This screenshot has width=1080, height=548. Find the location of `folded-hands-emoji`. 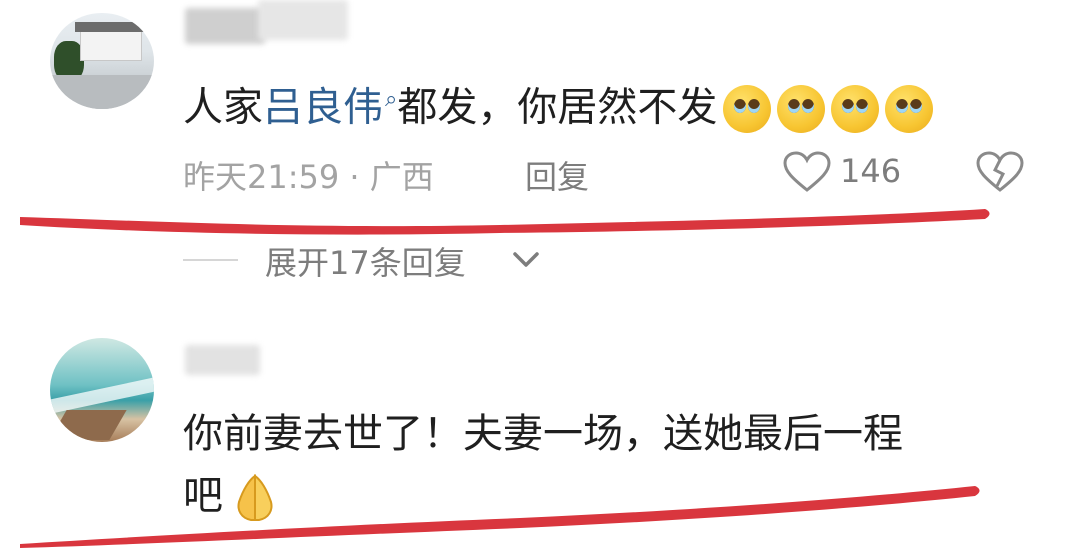

folded-hands-emoji is located at coordinates (255, 497).